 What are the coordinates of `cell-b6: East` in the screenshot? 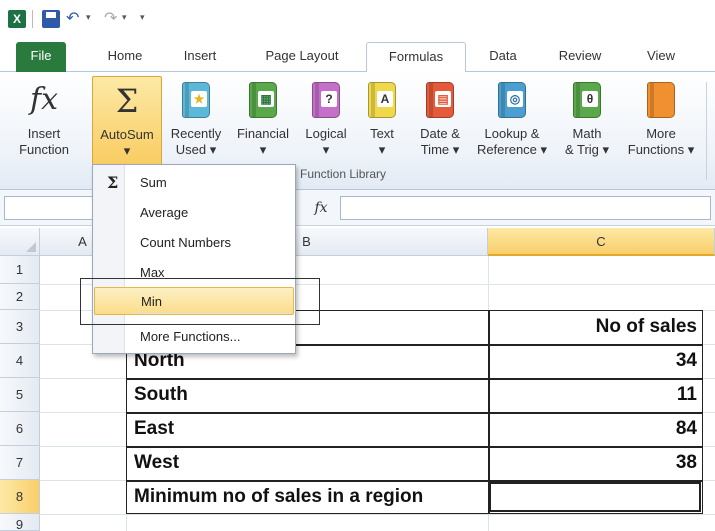 It's located at (152, 429).